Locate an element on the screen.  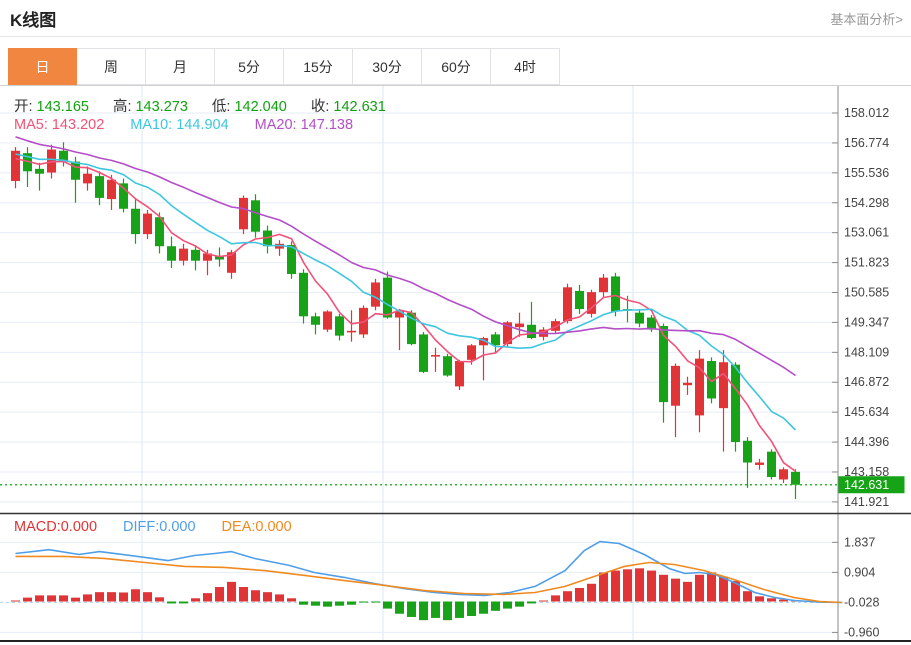
tab-60min: 60分 is located at coordinates (456, 66).